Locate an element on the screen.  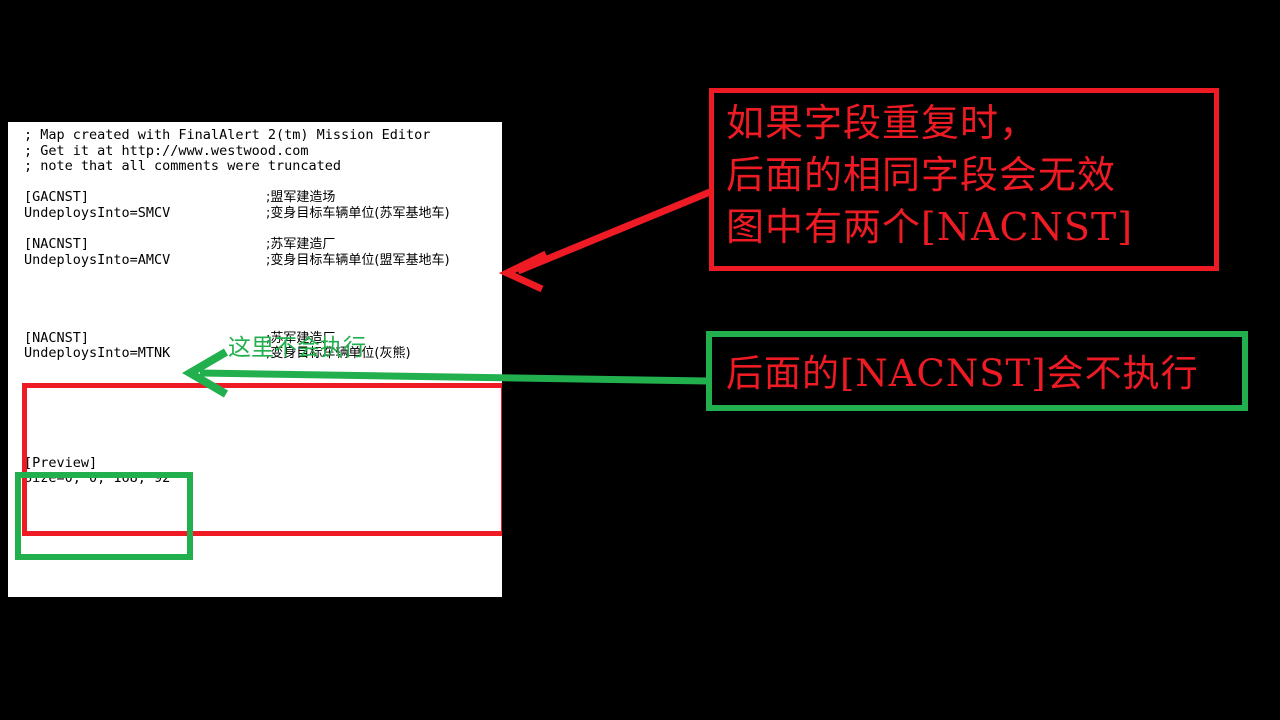
code-text: UndeploysInto=MTNK is located at coordinates (97, 353).